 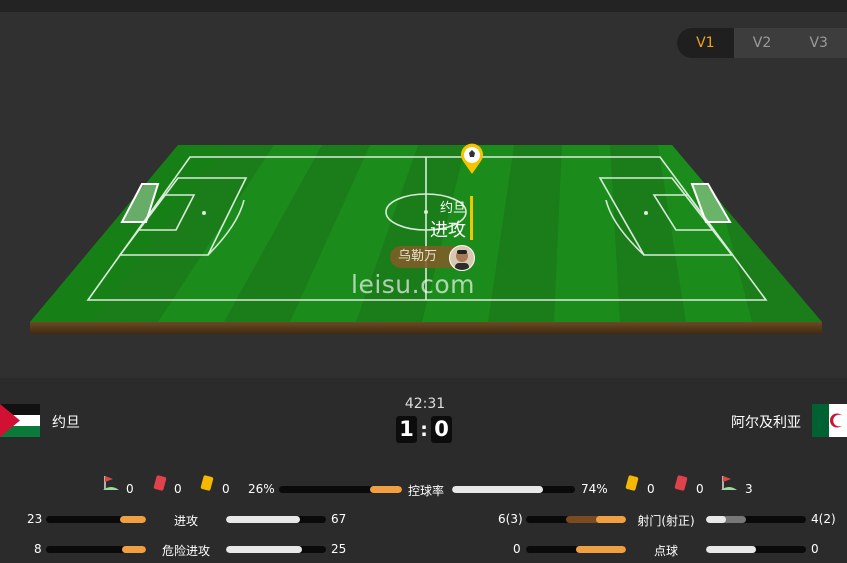 I want to click on home-attacks-bar, so click(x=96, y=519).